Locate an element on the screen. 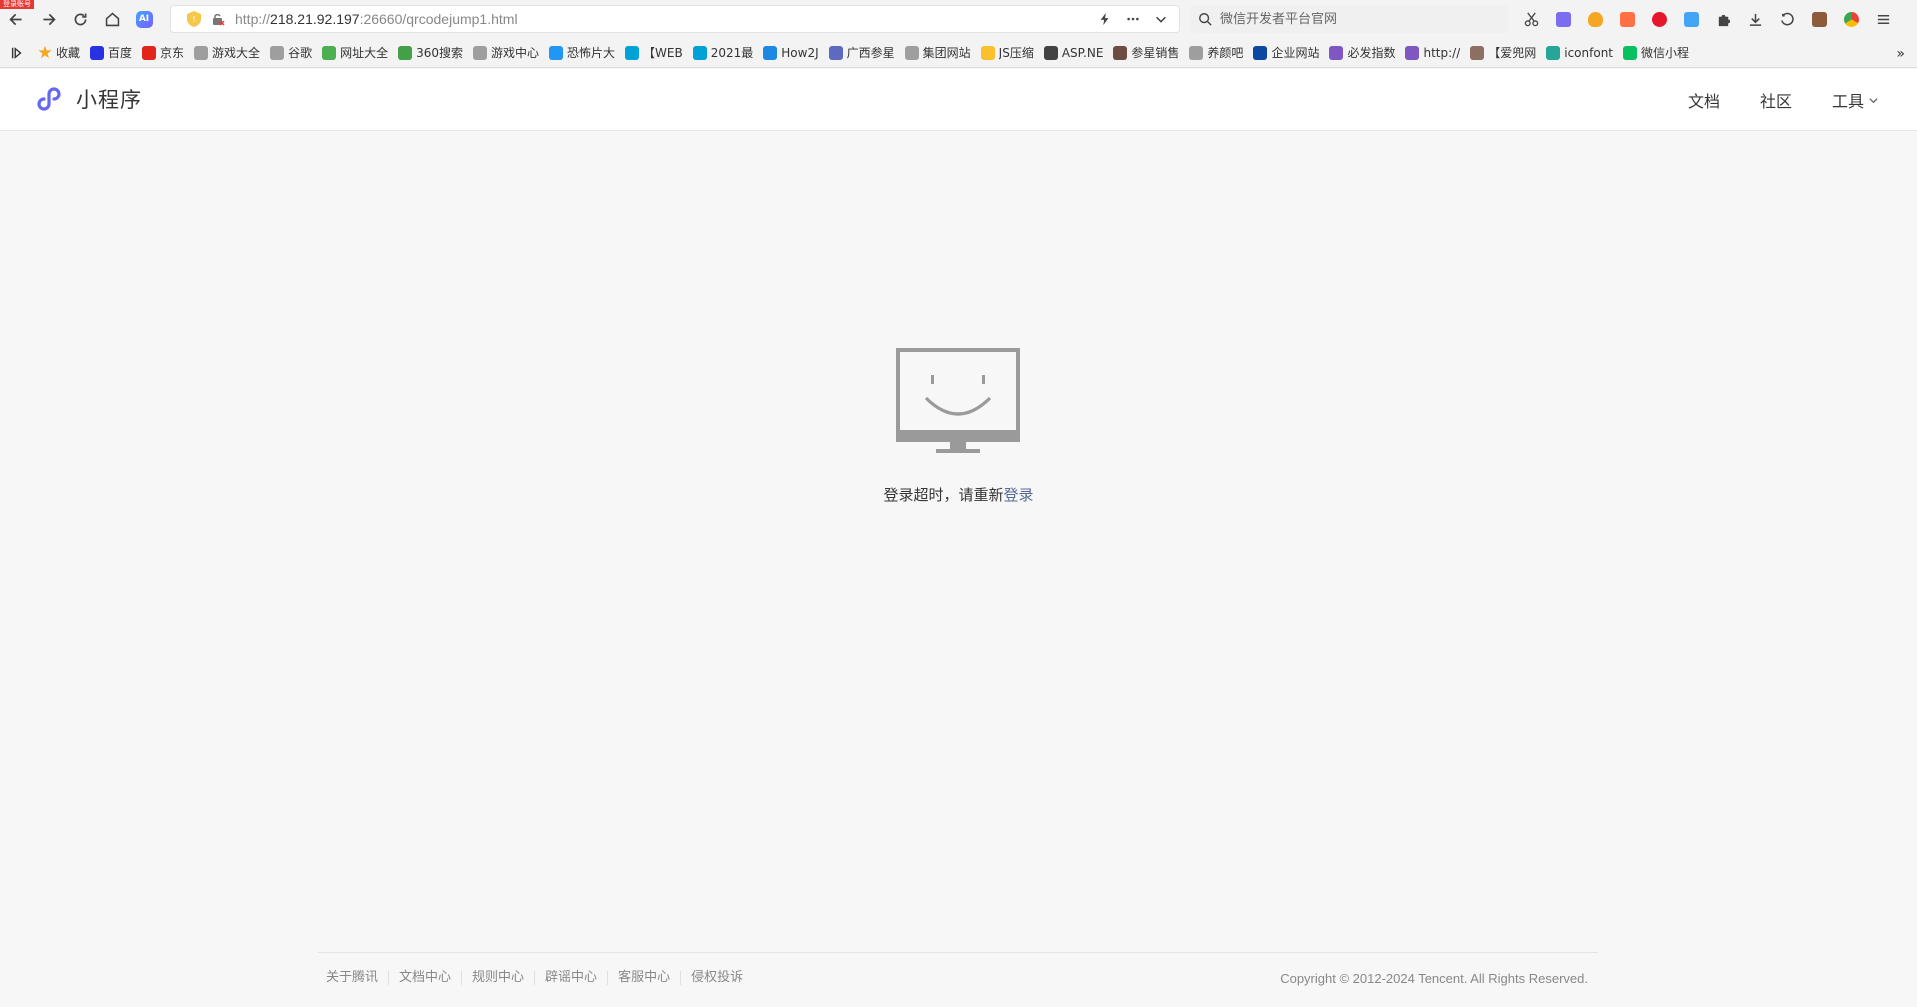  footer-link: 文档中心 is located at coordinates (424, 978).